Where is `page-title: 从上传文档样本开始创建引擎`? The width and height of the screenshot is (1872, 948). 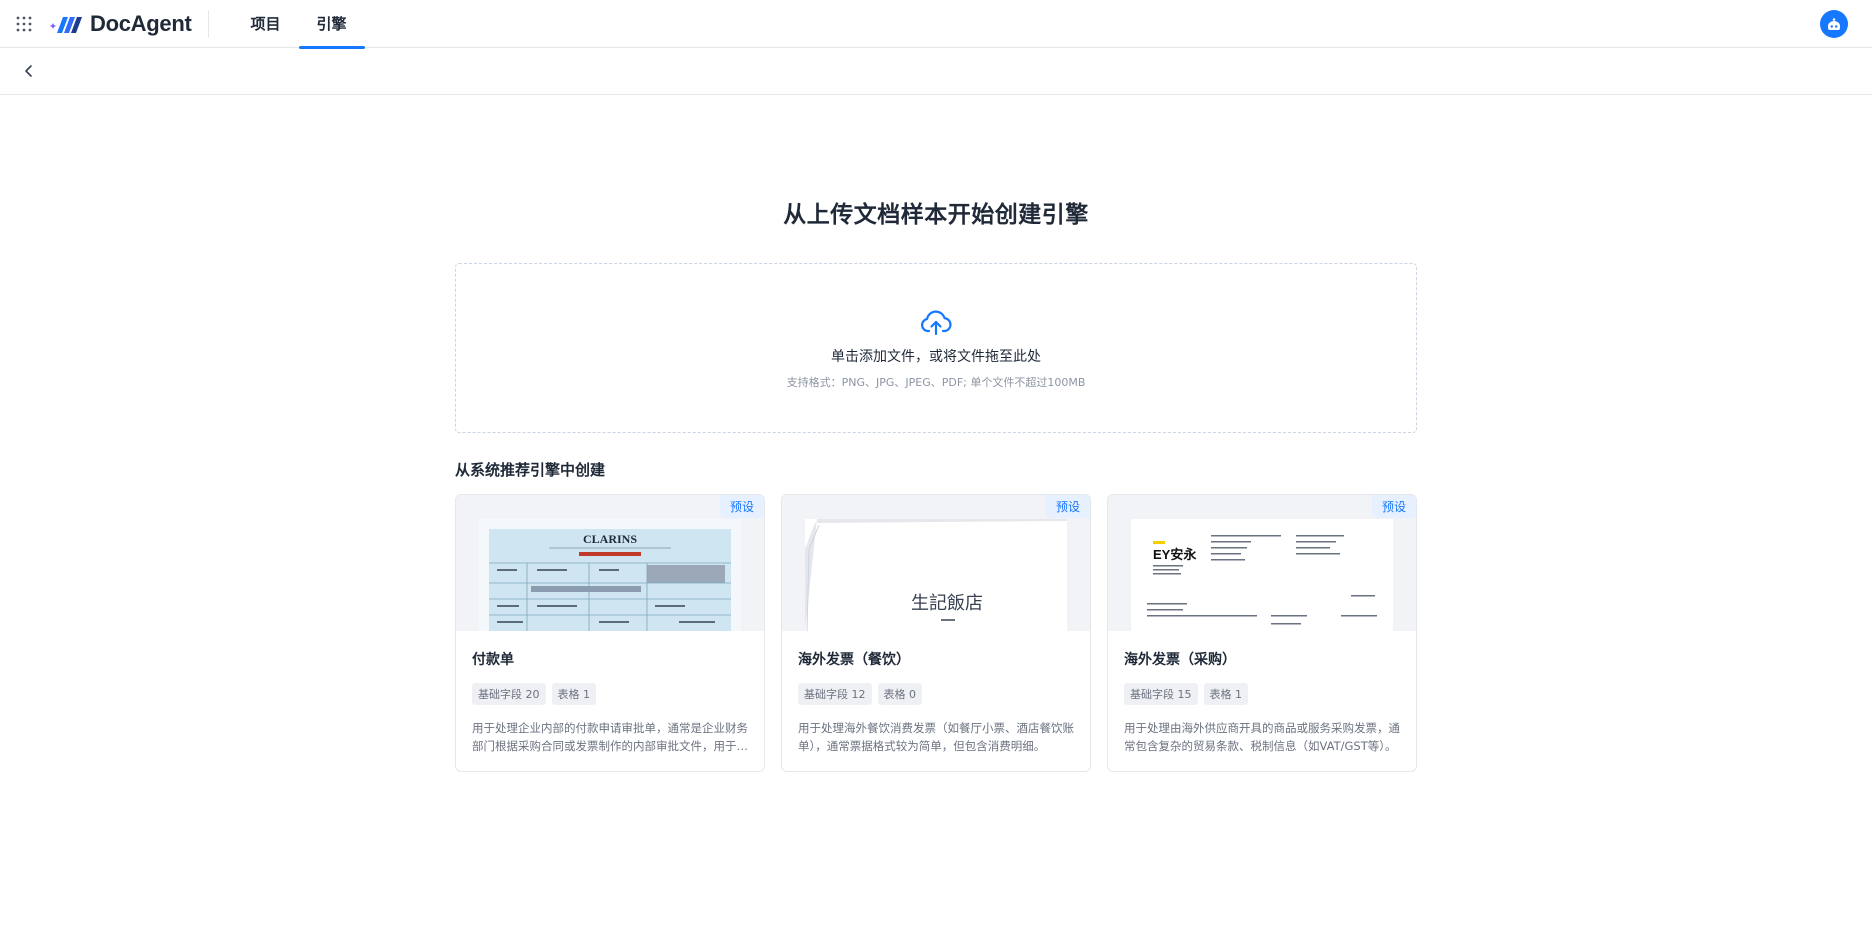
page-title: 从上传文档样本开始创建引擎 is located at coordinates (936, 215).